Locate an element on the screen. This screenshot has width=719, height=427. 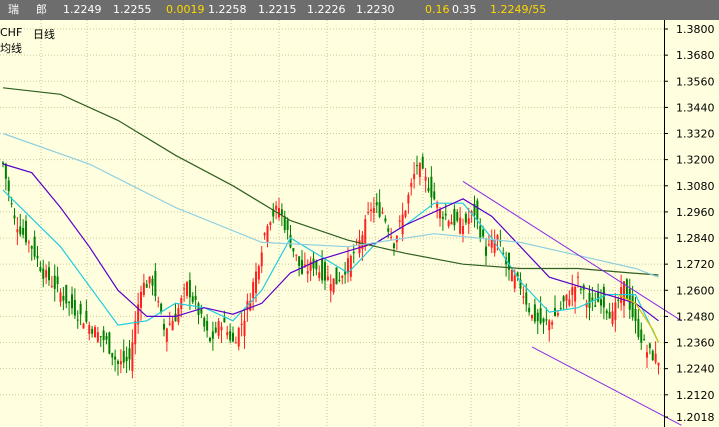
y-tick-label: 1.2720 is located at coordinates (695, 264).